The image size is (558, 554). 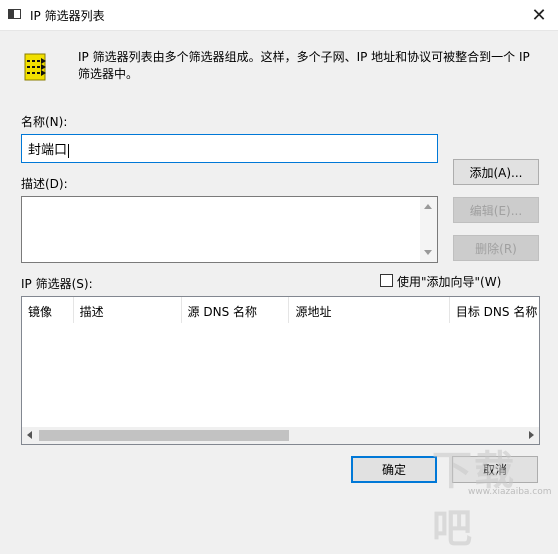 I want to click on watermark-logo: 下载吧, so click(x=474, y=500).